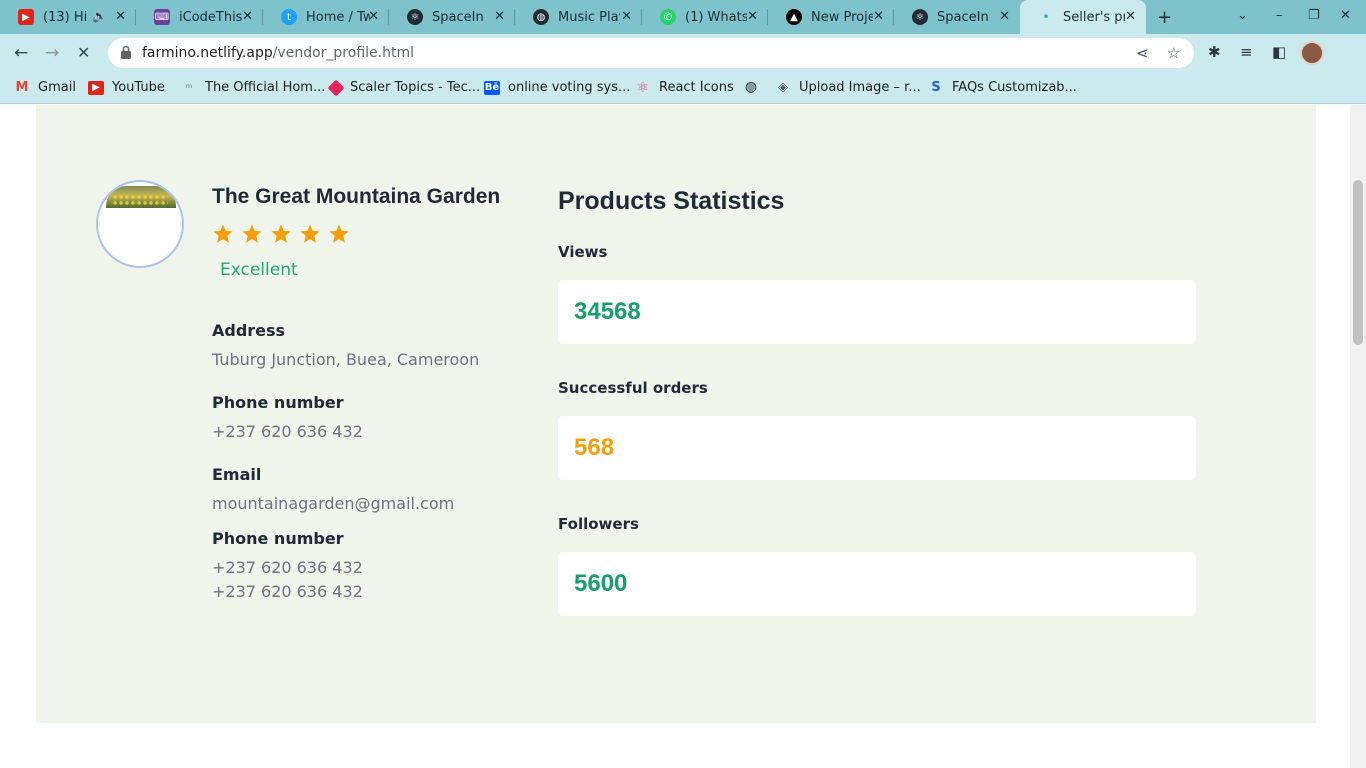 The image size is (1366, 768). What do you see at coordinates (336, 87) in the screenshot?
I see `scaler-icon` at bounding box center [336, 87].